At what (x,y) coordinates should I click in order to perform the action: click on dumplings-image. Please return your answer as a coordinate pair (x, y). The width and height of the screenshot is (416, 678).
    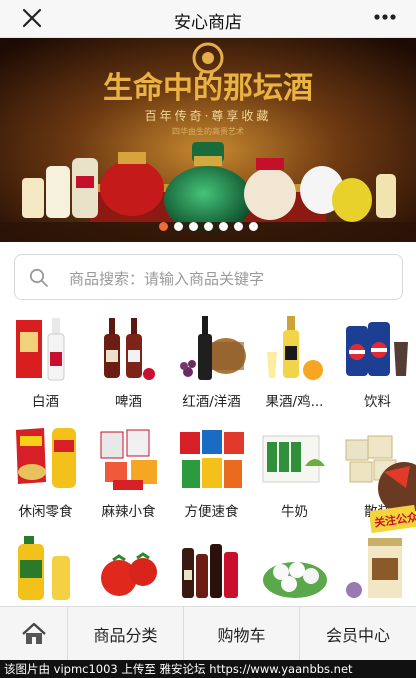
    Looking at the image, I should click on (295, 580).